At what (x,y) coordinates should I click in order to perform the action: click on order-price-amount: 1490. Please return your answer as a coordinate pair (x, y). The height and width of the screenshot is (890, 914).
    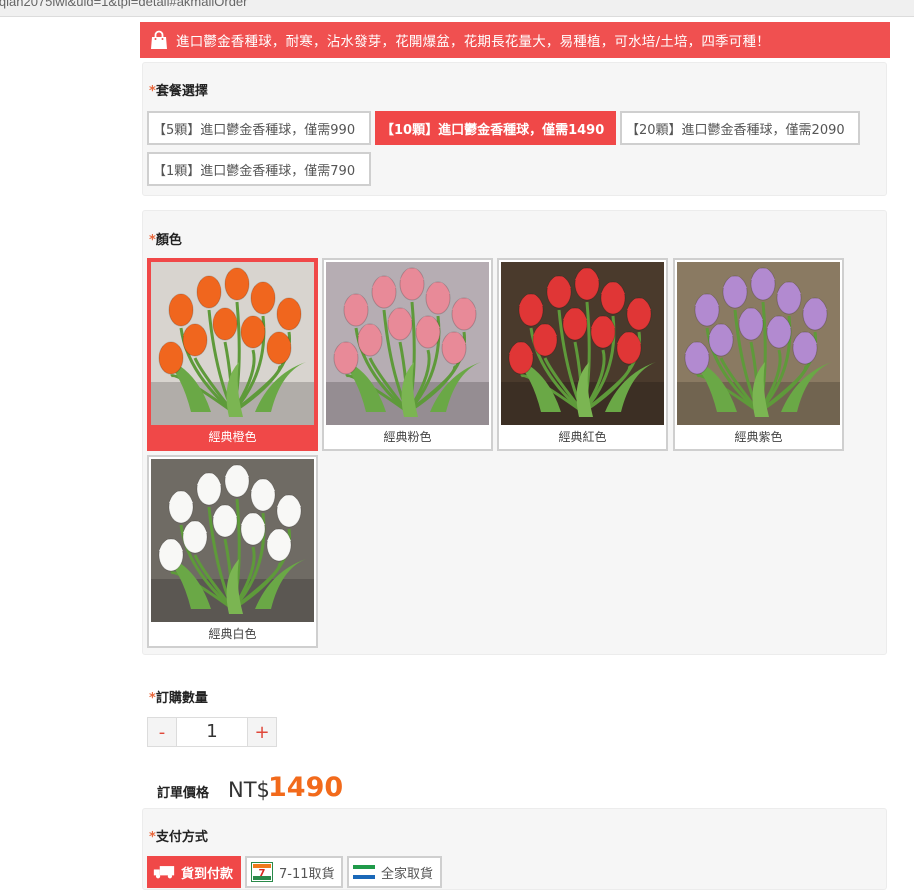
    Looking at the image, I should click on (306, 787).